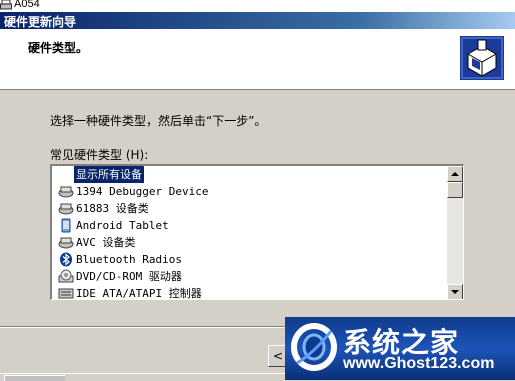 This screenshot has width=515, height=381. I want to click on cdrom-icon, so click(66, 276).